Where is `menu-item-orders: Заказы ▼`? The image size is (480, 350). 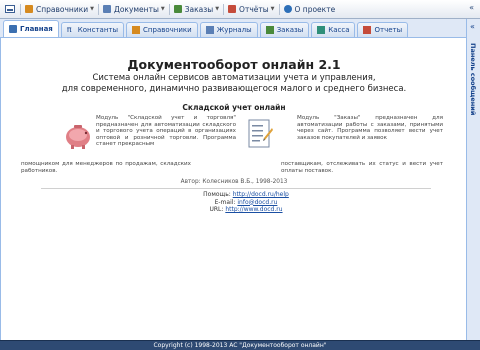
menu-item-orders: Заказы ▼ is located at coordinates (196, 9).